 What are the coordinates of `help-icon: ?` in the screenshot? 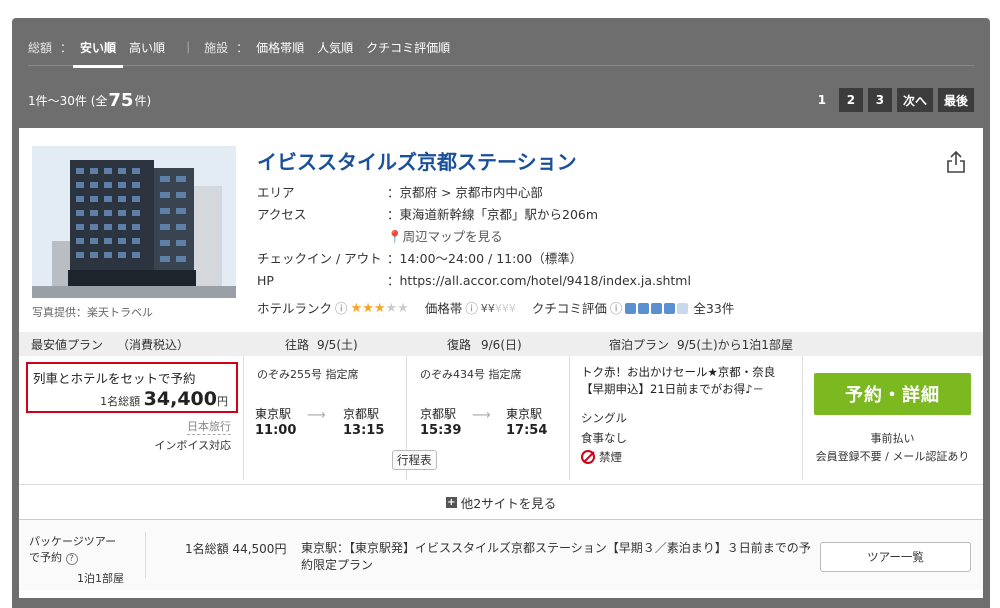 It's located at (71, 559).